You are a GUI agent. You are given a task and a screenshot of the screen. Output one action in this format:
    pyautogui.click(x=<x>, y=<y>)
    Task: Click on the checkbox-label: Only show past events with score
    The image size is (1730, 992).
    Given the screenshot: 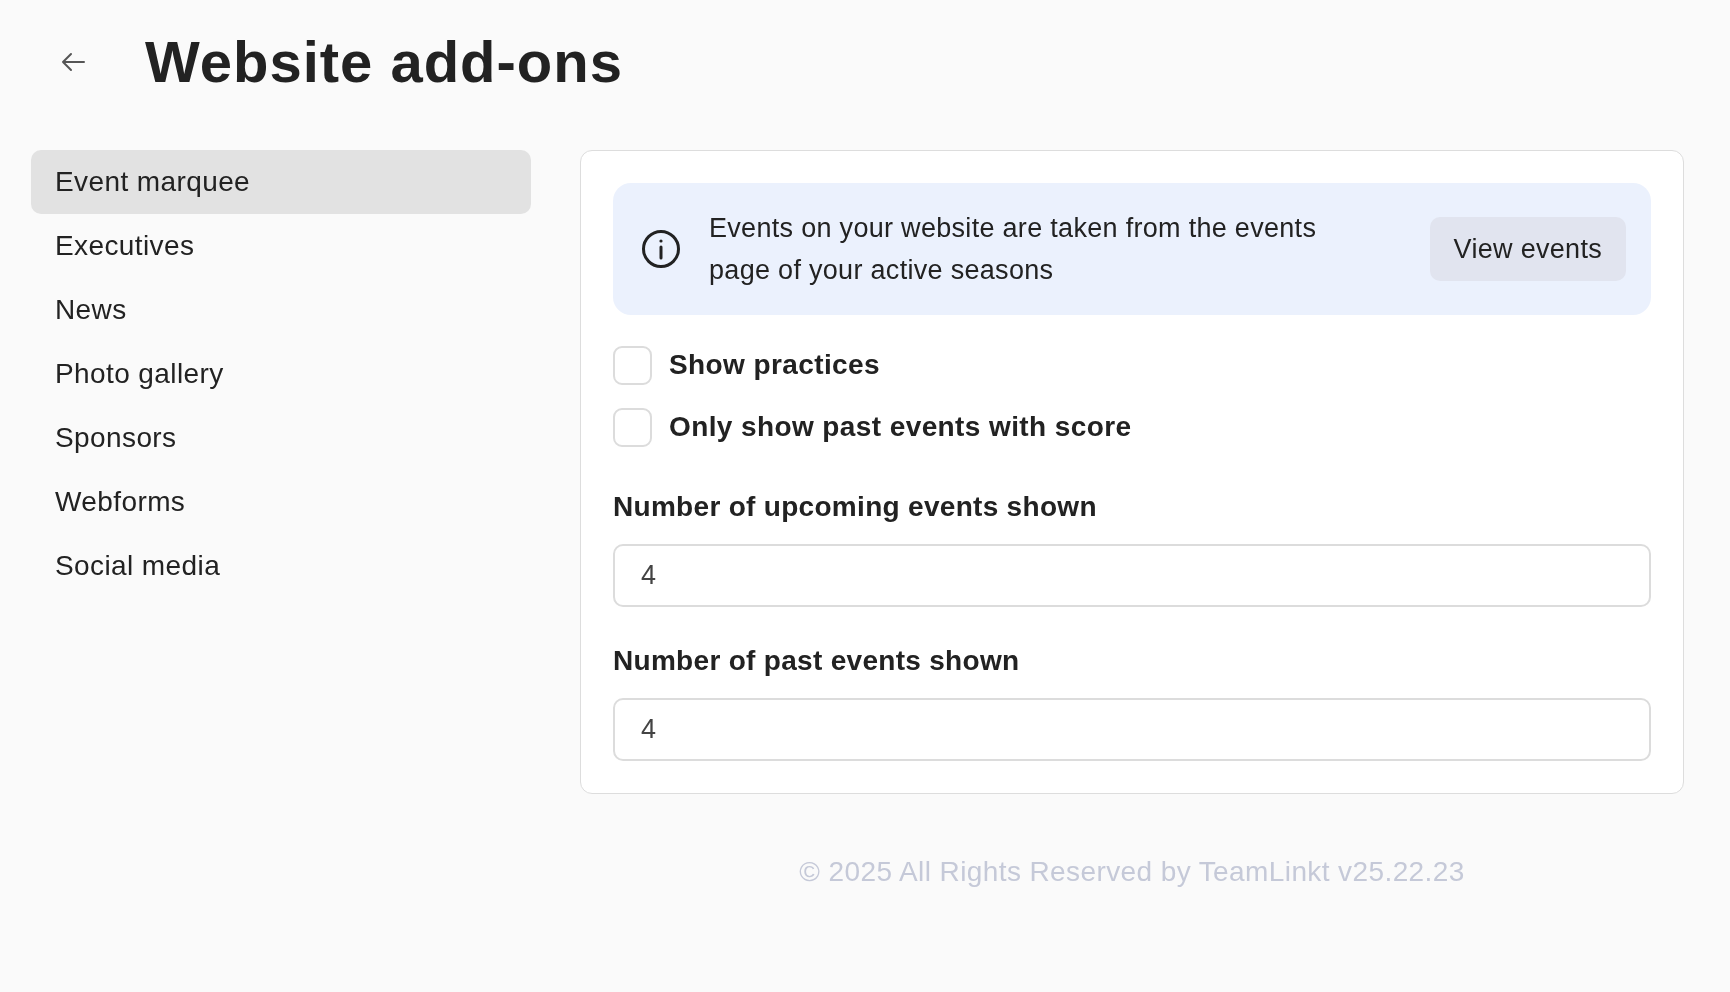 What is the action you would take?
    pyautogui.click(x=900, y=427)
    